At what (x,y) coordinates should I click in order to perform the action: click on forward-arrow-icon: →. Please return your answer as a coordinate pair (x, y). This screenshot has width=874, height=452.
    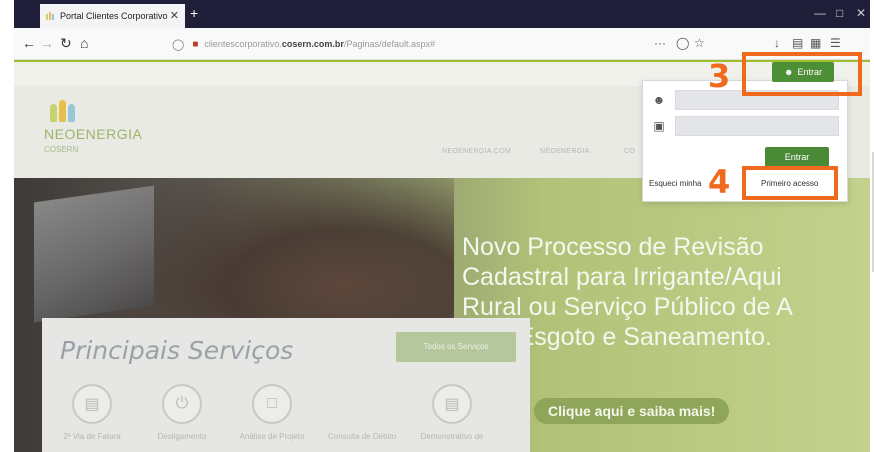
    Looking at the image, I should click on (47, 43).